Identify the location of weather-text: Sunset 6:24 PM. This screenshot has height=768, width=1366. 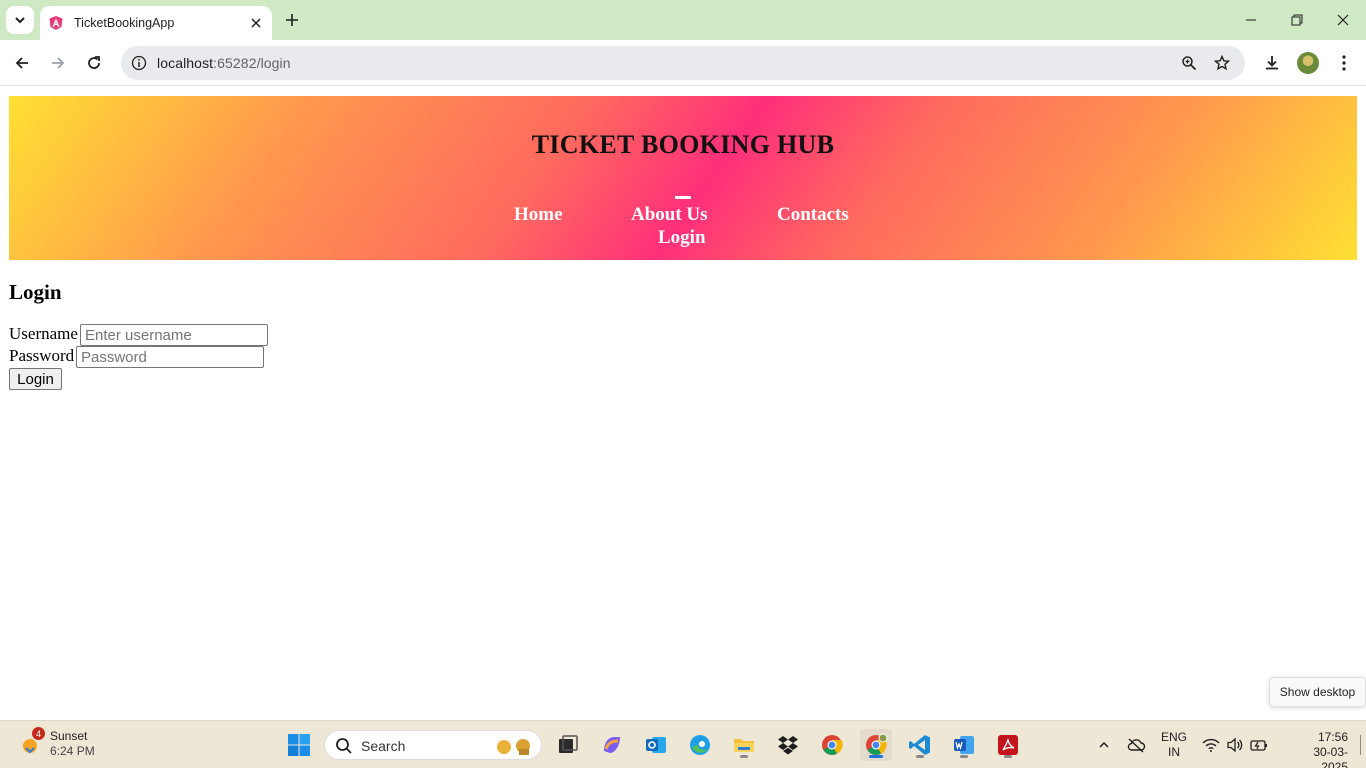
(72, 744).